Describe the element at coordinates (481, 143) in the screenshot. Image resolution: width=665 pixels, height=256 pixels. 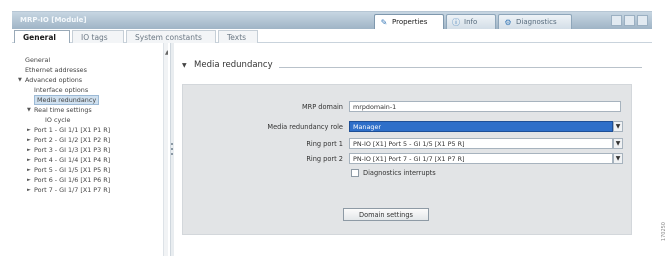
I see `ring-port-1-select: PN-IO [X1] Port 5 - GI 1/5 [X1 P5 R]` at that location.